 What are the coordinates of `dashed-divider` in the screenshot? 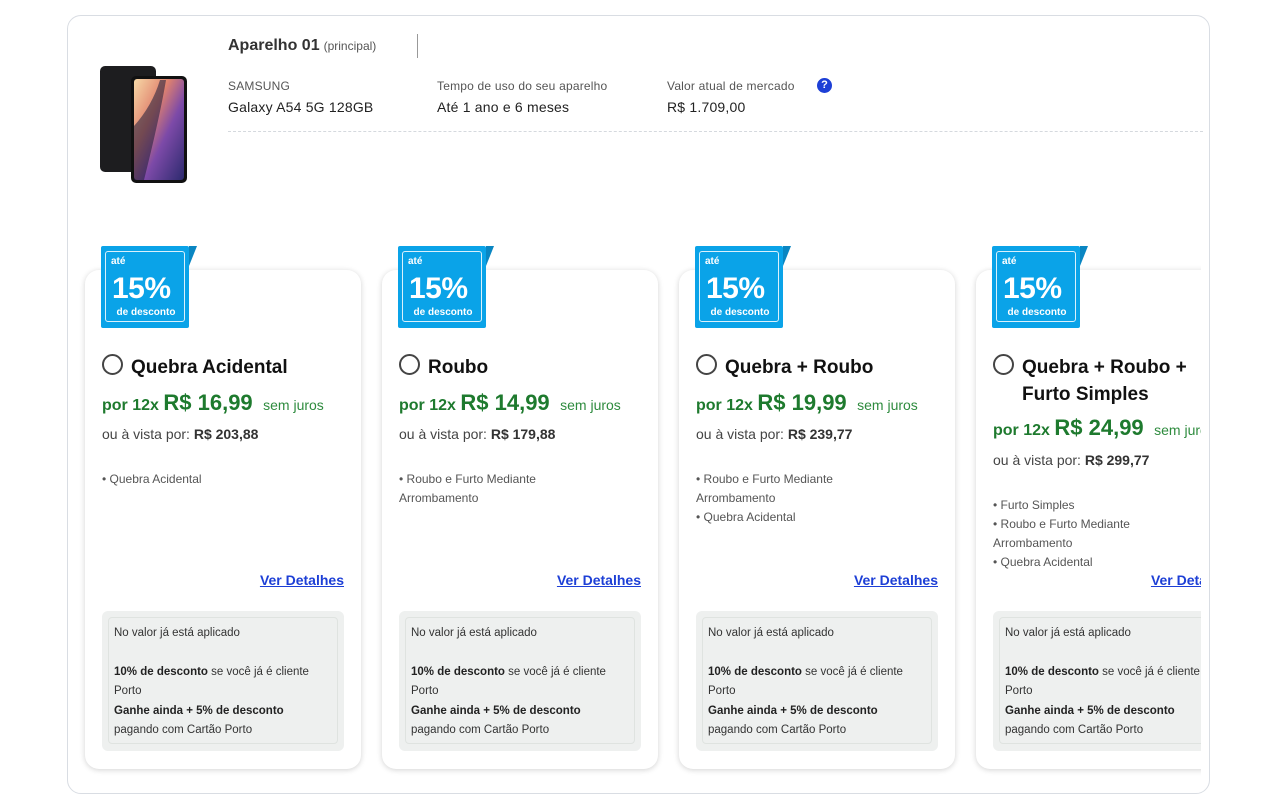 It's located at (715, 131).